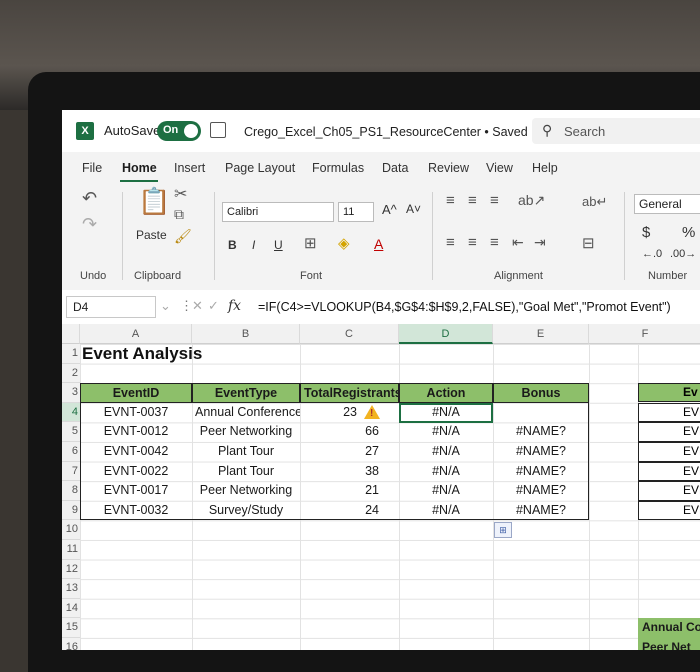 The width and height of the screenshot is (700, 672). Describe the element at coordinates (165, 306) in the screenshot. I see `namebox-dropdown-icon: ⌄` at that location.